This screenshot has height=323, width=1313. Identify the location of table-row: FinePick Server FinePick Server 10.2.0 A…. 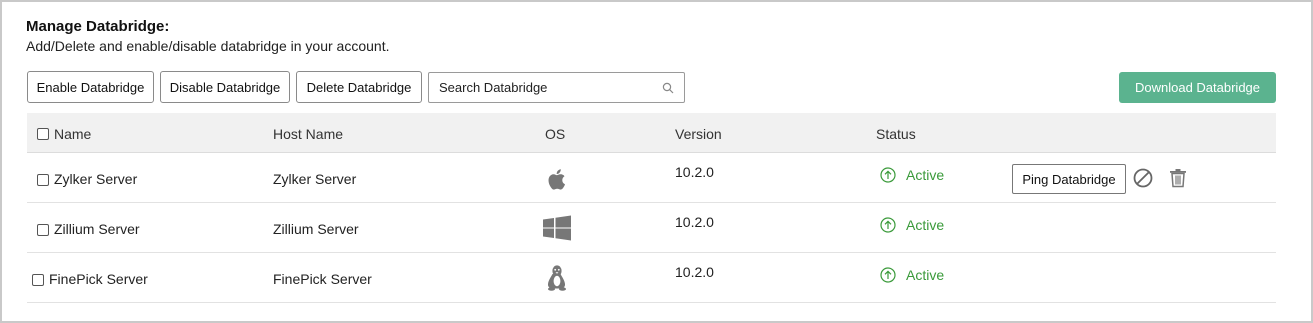
(651, 278).